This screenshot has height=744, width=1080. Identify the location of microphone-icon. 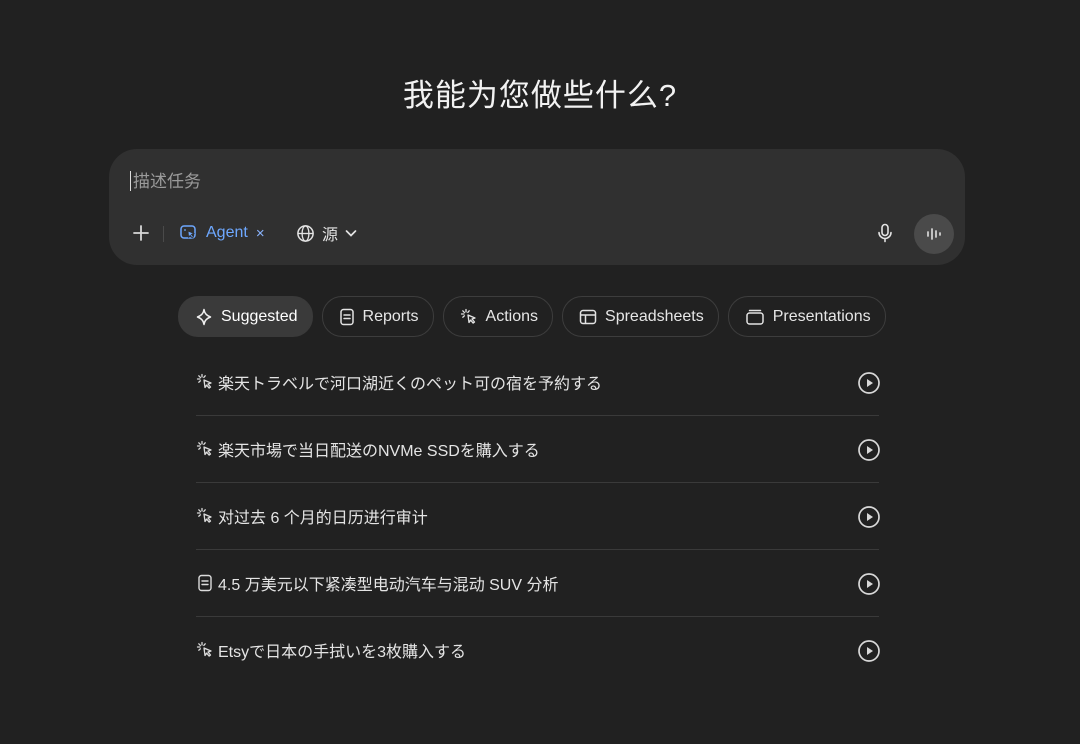
(885, 233).